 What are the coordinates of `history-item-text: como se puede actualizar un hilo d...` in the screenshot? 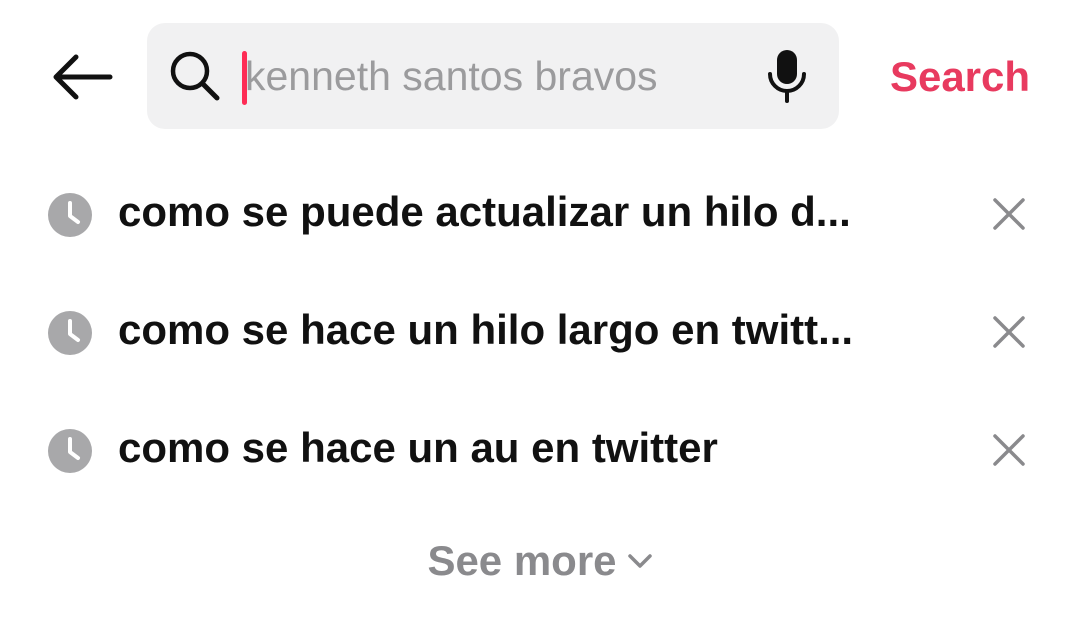 It's located at (484, 211).